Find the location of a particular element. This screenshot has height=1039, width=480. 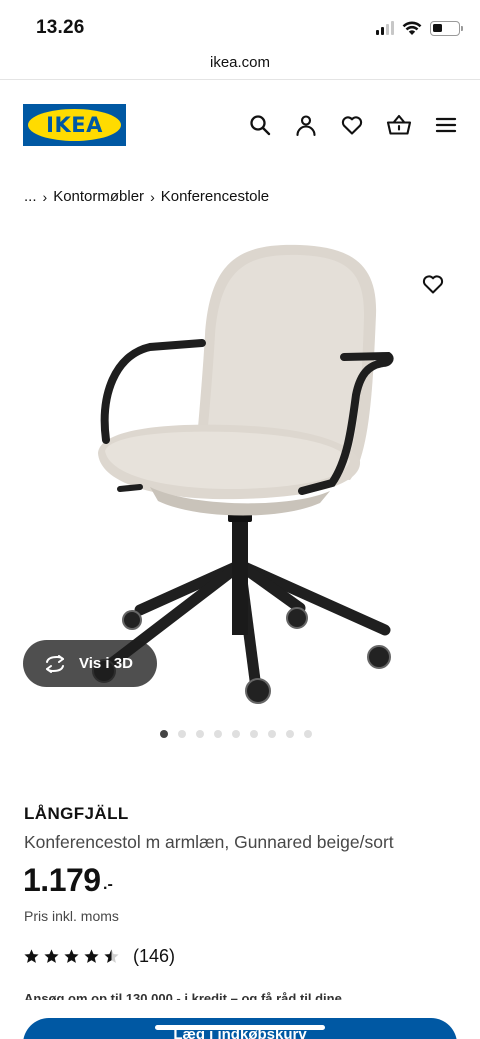

product-name: LÅNGFJÄLL is located at coordinates (76, 813).